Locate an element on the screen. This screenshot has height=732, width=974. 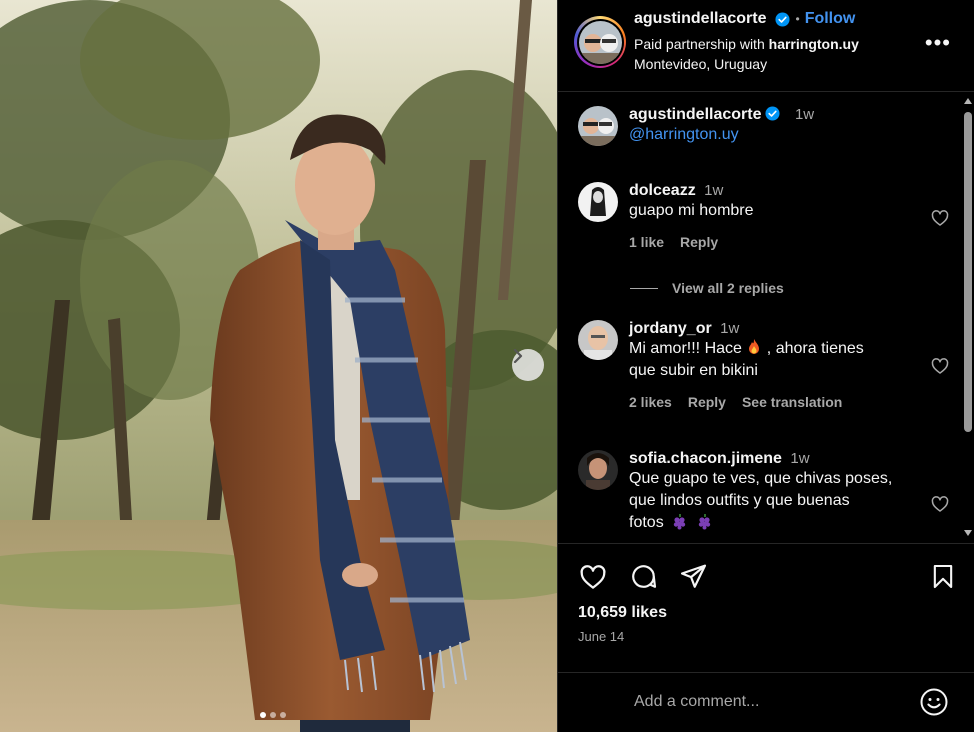
partnership-prefix: Paid partnership with is located at coordinates (701, 44).